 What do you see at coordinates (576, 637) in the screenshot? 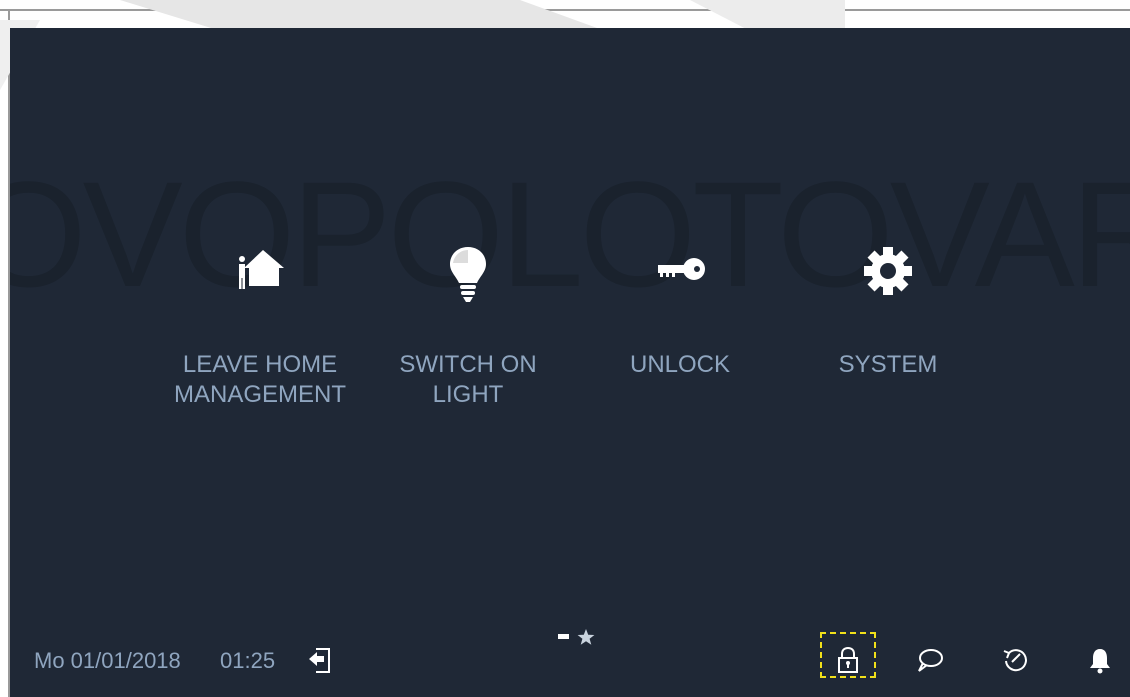
I see `page-indicator` at bounding box center [576, 637].